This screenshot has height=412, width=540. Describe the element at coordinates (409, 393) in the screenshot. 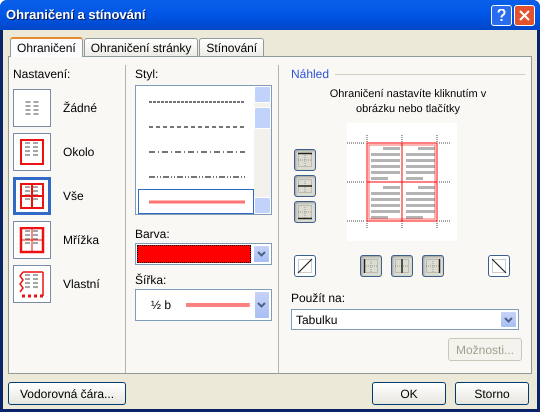

I see `ok-button: OK` at that location.